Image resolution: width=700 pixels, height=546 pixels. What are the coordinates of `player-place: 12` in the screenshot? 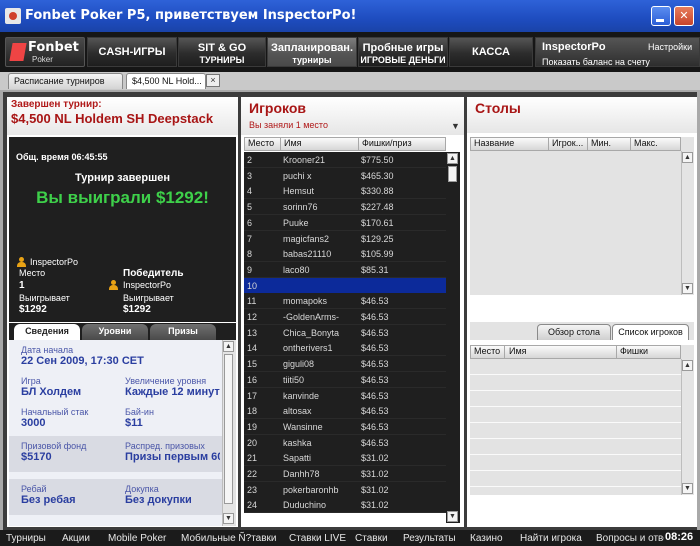 It's located at (252, 317).